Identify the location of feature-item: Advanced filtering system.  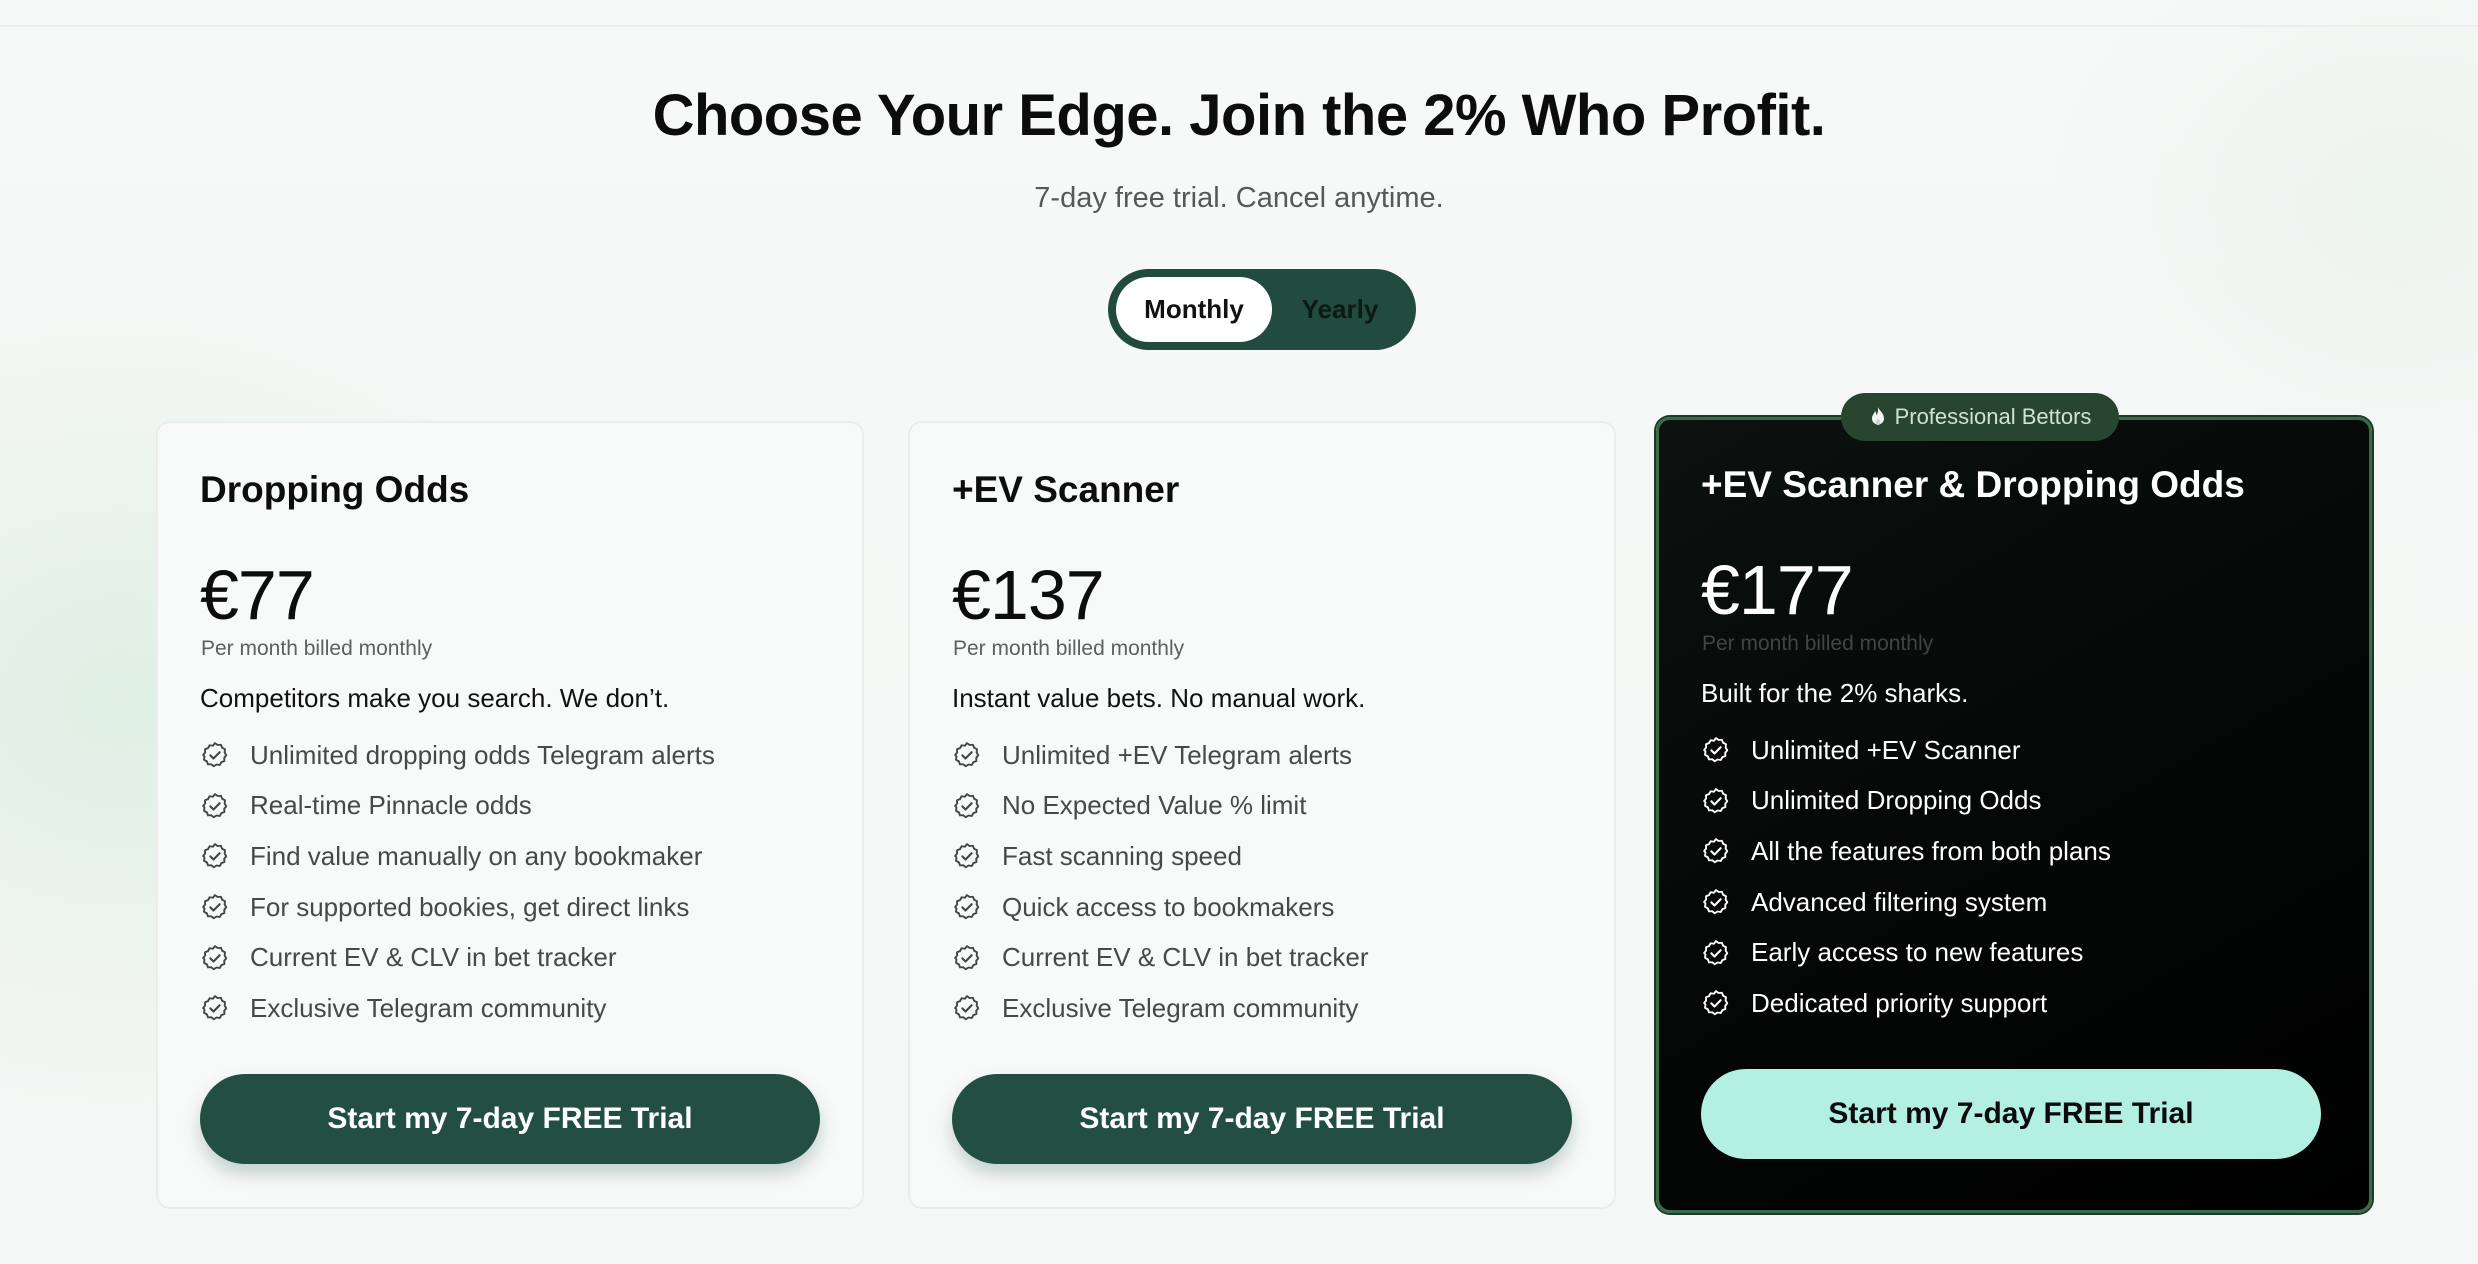
(1906, 902).